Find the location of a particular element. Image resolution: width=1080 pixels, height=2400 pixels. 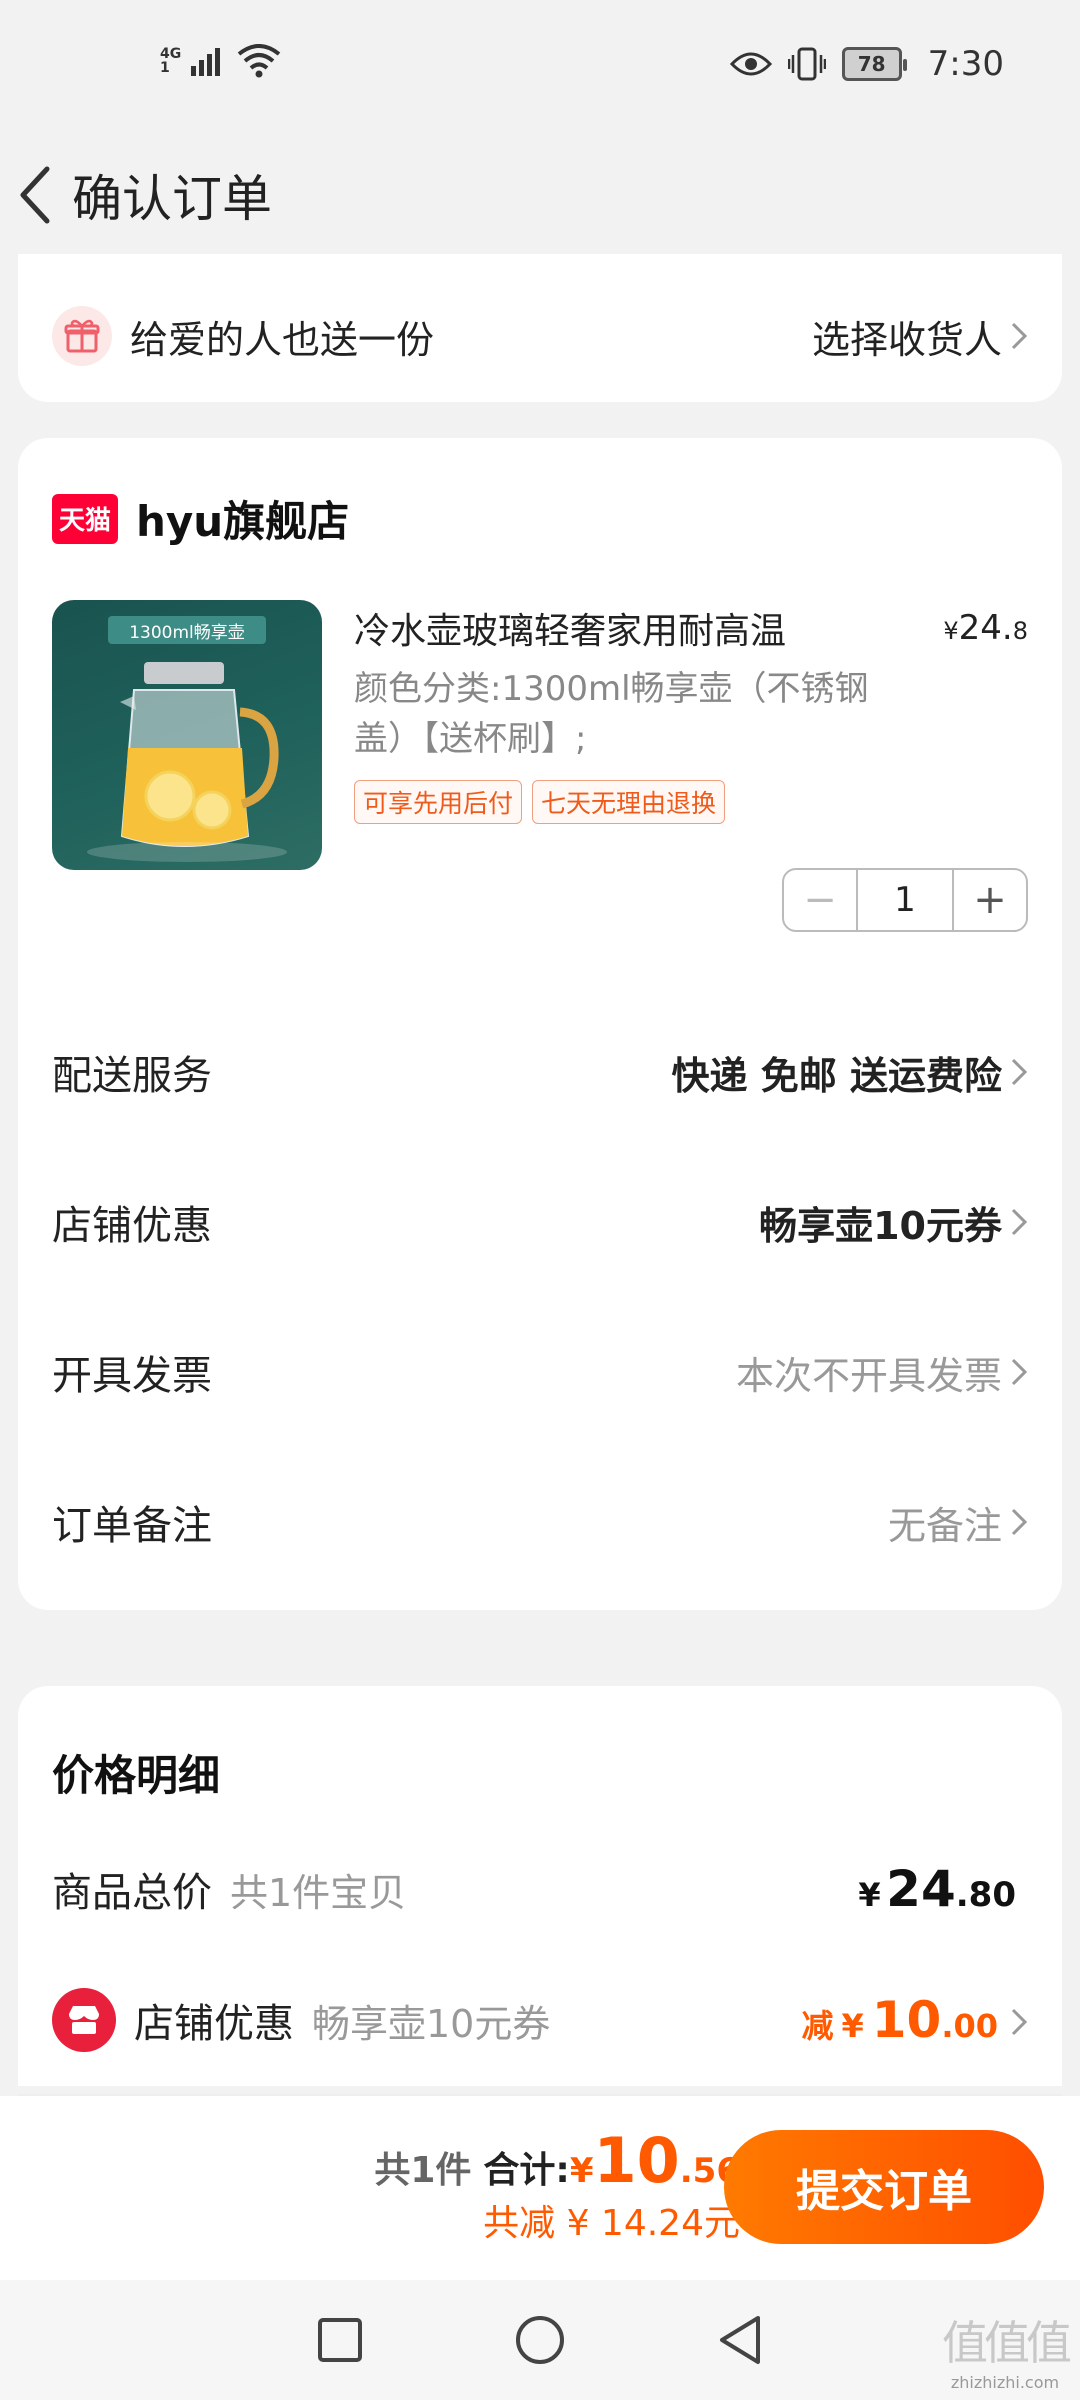

signal-icon is located at coordinates (206, 62).